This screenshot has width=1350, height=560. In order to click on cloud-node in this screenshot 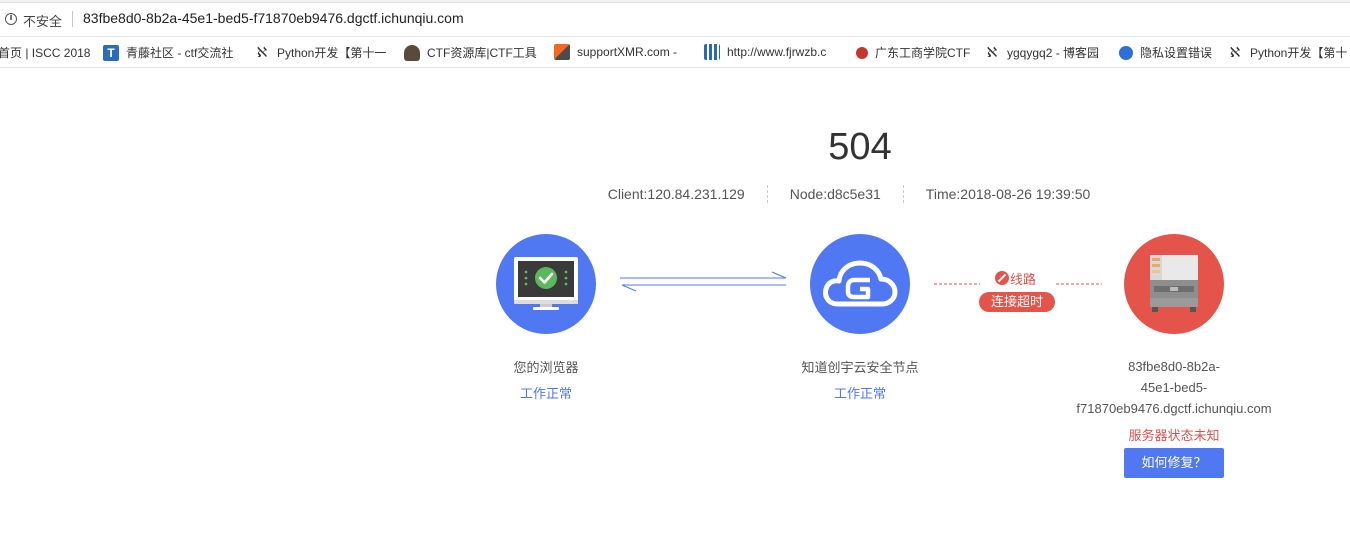, I will do `click(860, 284)`.